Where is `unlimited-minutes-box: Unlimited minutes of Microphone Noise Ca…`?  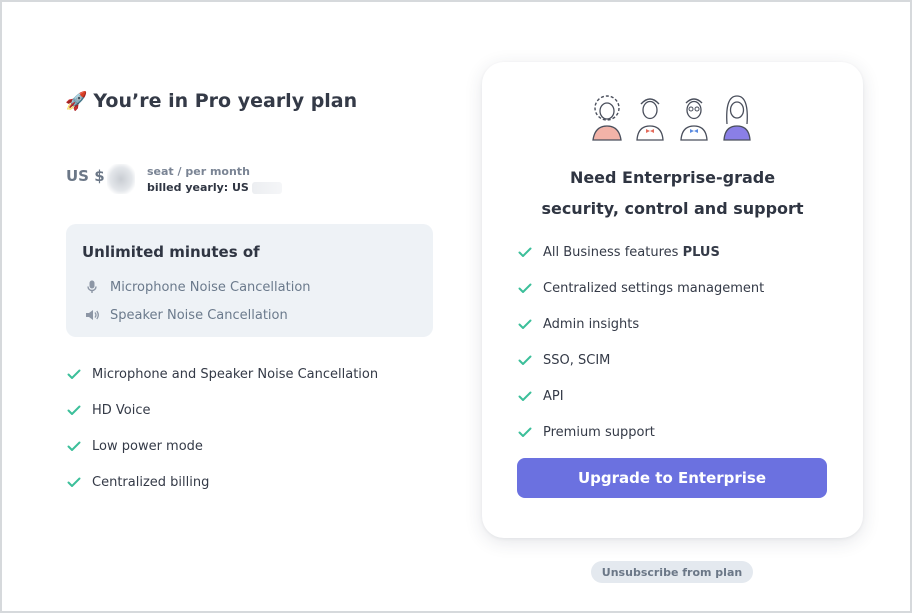 unlimited-minutes-box: Unlimited minutes of Microphone Noise Ca… is located at coordinates (249, 280).